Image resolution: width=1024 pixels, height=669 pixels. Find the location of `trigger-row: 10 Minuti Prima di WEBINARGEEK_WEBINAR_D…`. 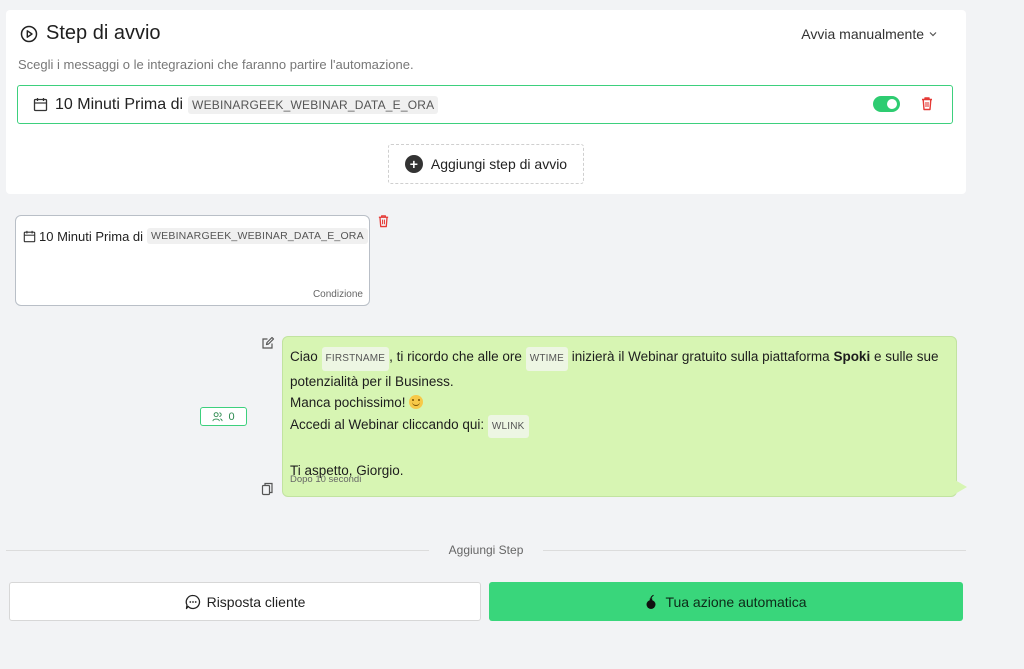

trigger-row: 10 Minuti Prima di WEBINARGEEK_WEBINAR_D… is located at coordinates (485, 104).